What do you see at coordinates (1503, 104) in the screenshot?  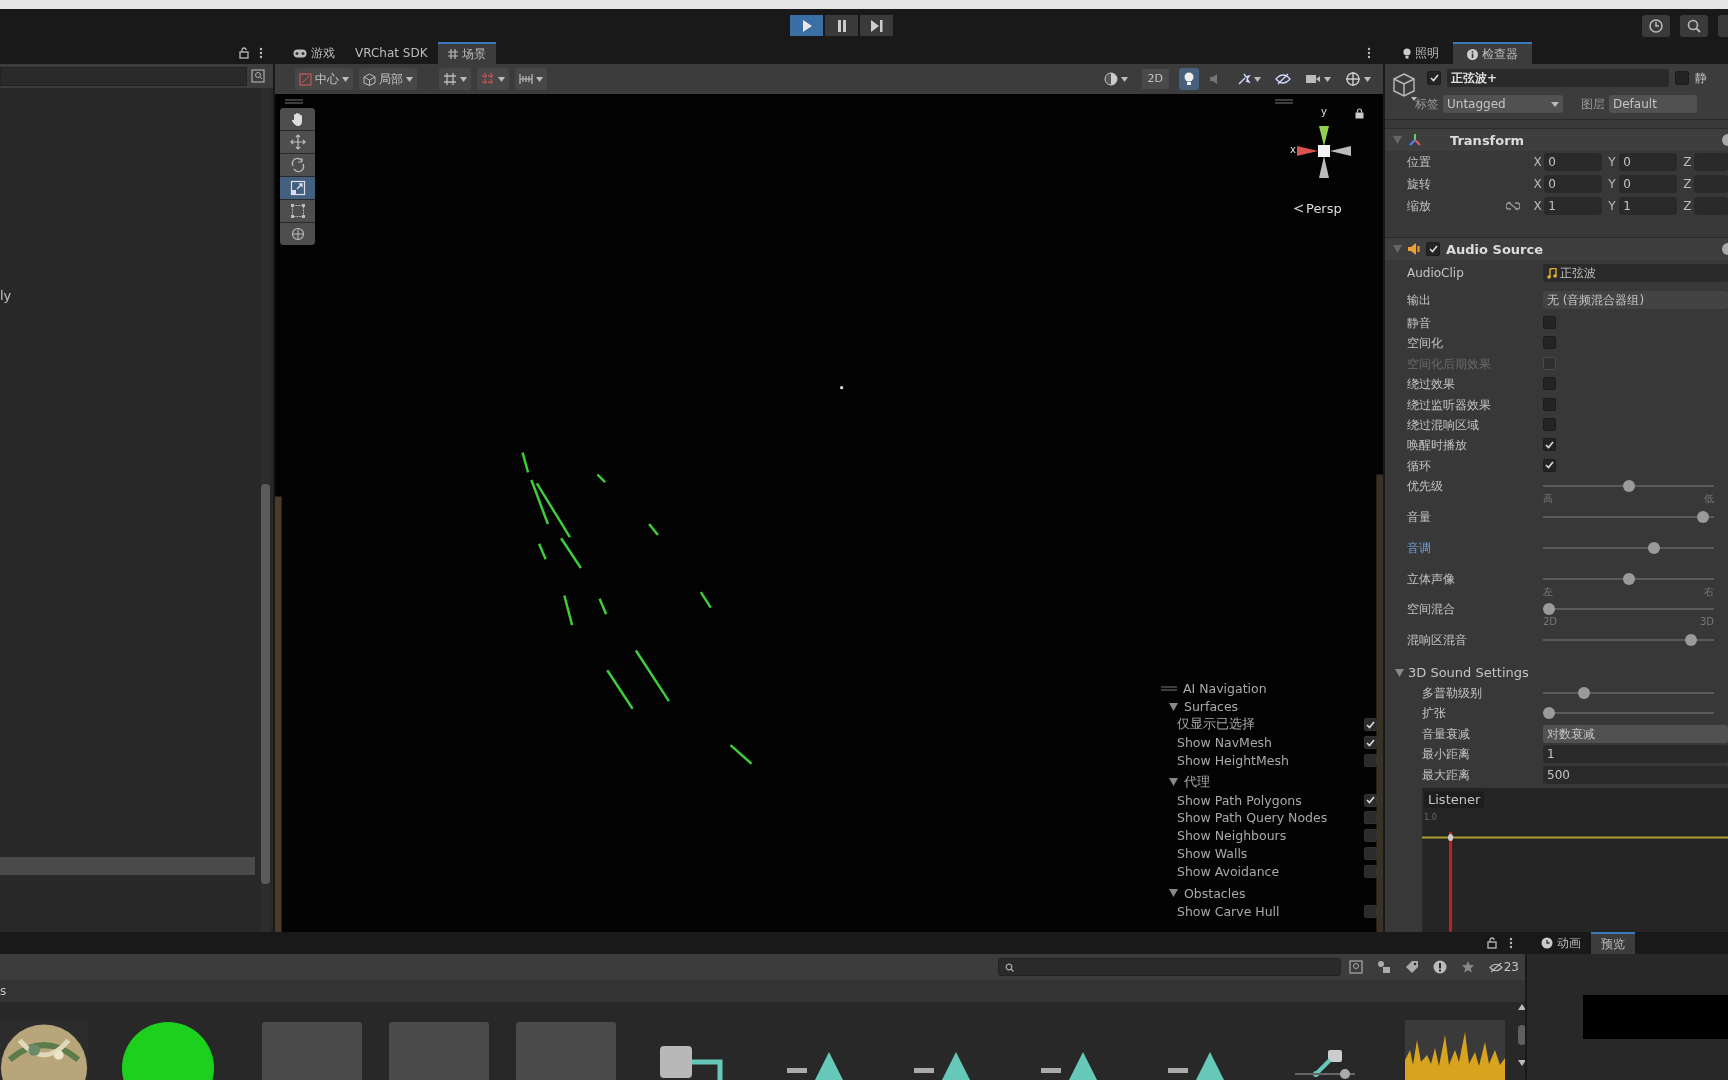 I see `tag-dropdown: Untagged` at bounding box center [1503, 104].